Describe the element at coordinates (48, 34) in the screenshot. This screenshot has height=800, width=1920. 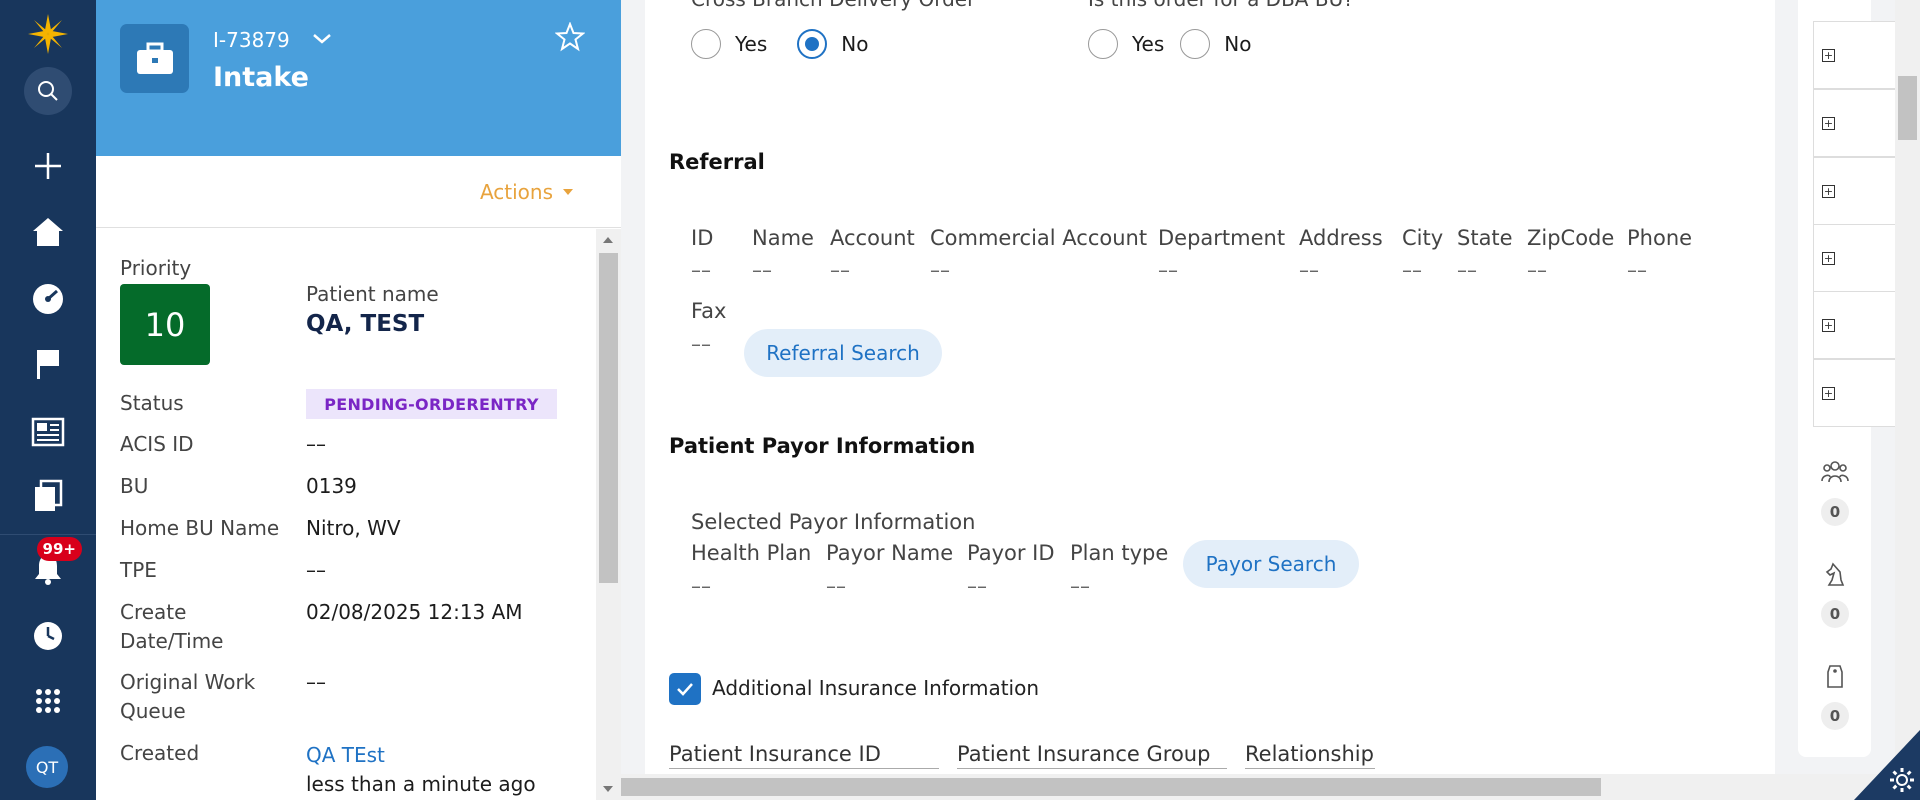
I see `app-logo-icon` at that location.